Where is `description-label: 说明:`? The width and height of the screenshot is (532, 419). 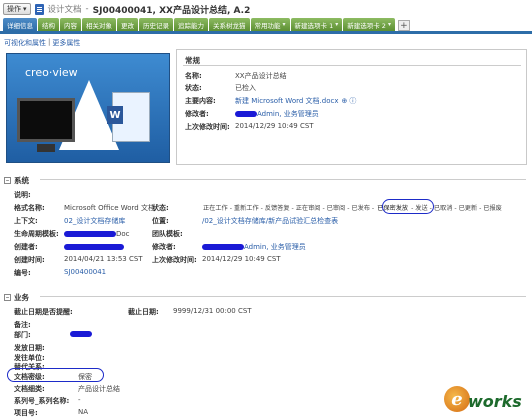 description-label: 说明: is located at coordinates (22, 195).